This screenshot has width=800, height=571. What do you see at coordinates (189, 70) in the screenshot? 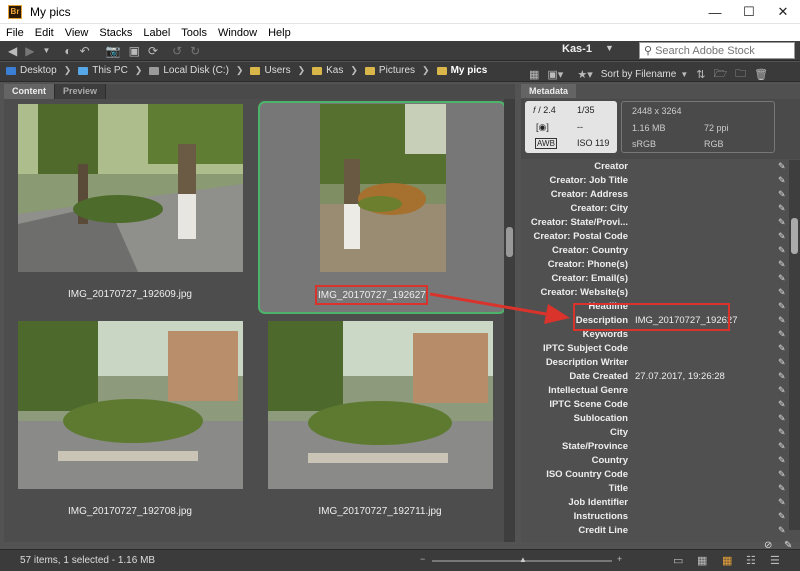
I see `crumb-local-disk: Local Disk (C:)` at bounding box center [189, 70].